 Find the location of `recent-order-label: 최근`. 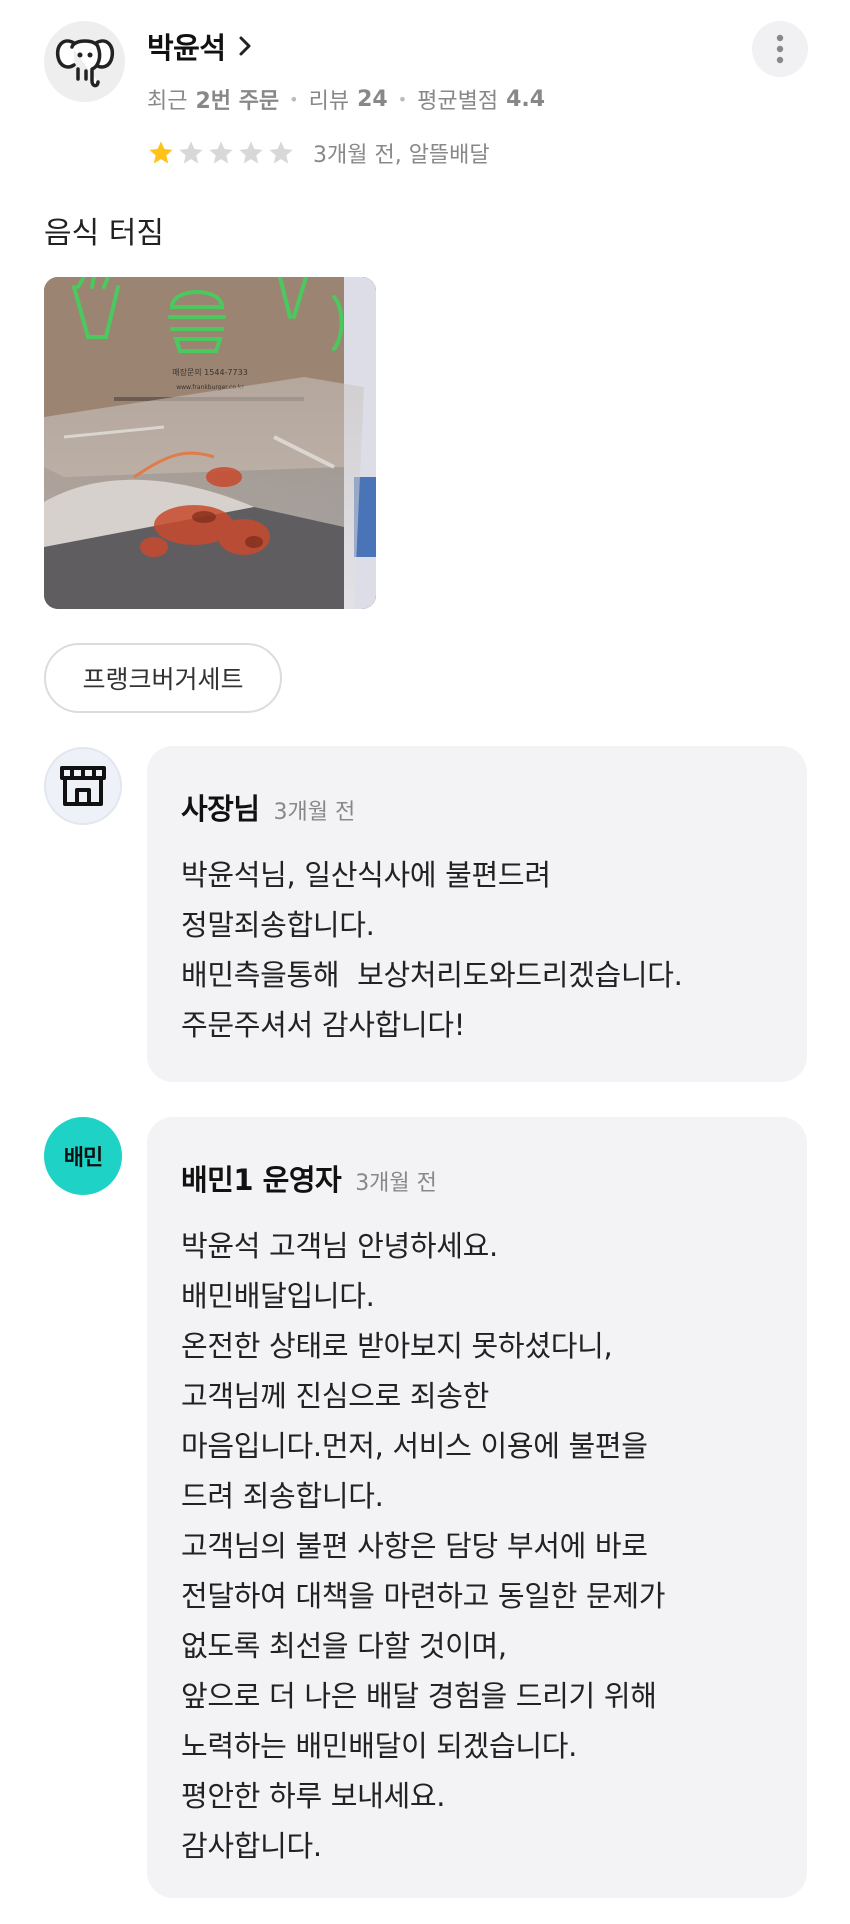

recent-order-label: 최근 is located at coordinates (167, 101).